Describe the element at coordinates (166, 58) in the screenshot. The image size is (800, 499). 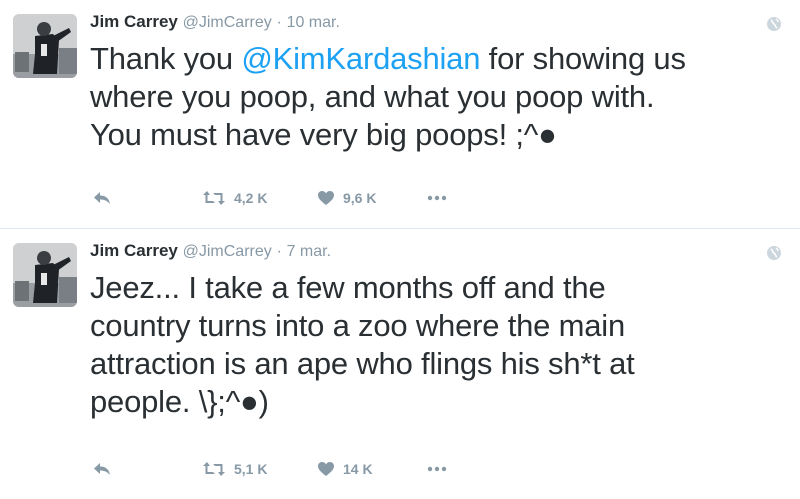
I see `tweet-text-segment: Thank you` at that location.